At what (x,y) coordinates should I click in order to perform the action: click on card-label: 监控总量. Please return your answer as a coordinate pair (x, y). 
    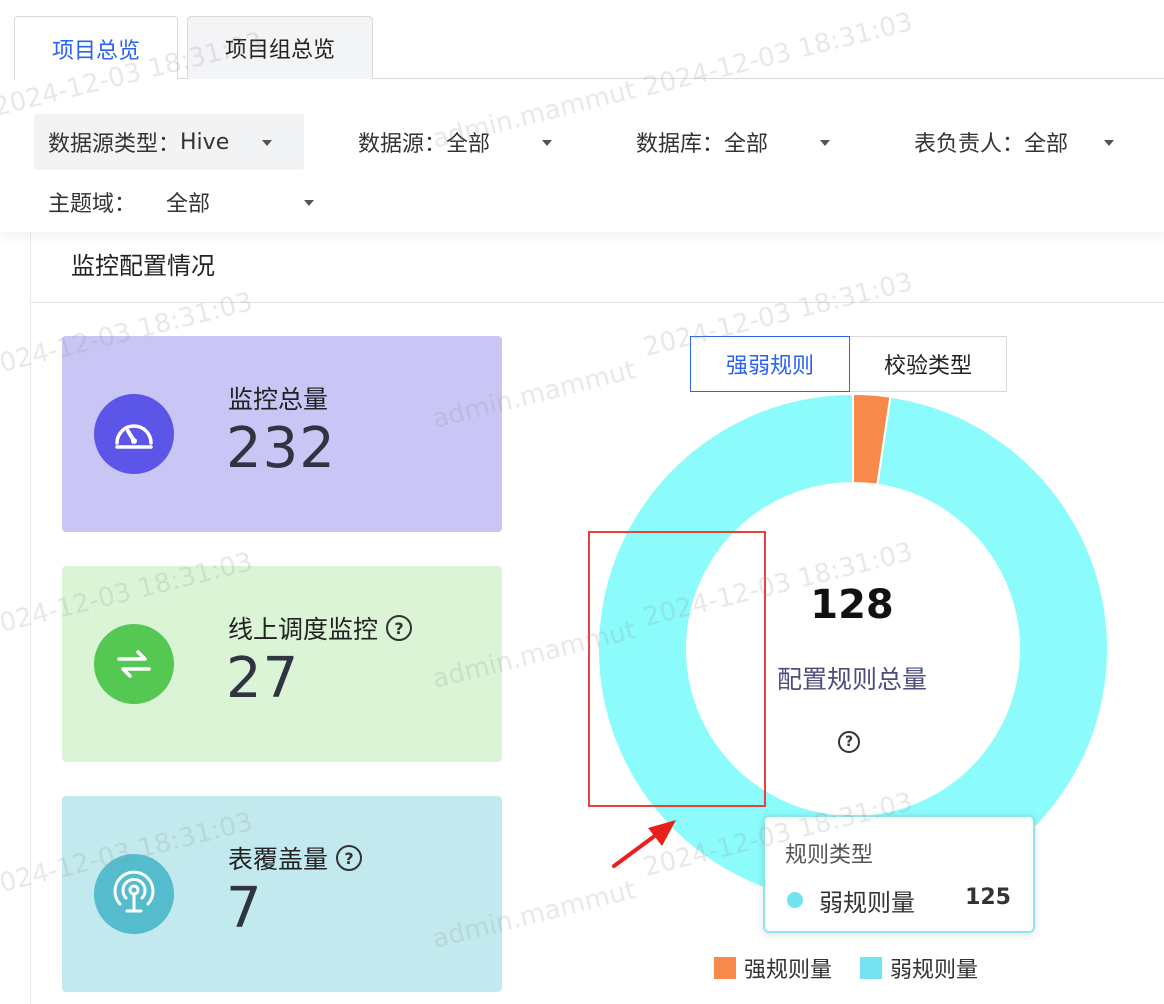
    Looking at the image, I should click on (278, 398).